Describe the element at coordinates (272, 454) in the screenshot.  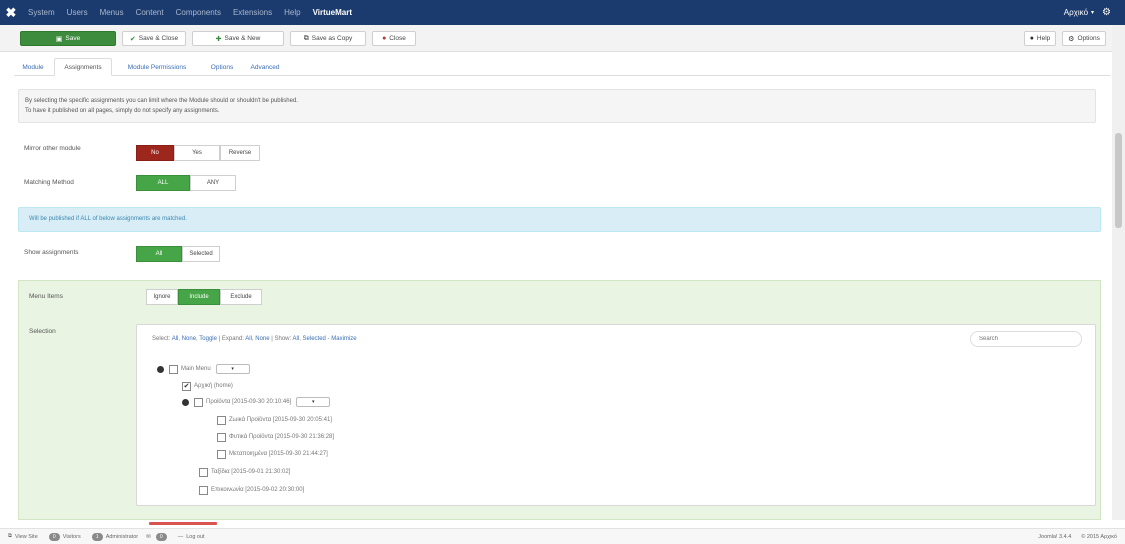
I see `tree-item-processed: Μεταποιημένα [2015-09-30 21:44:27]` at that location.